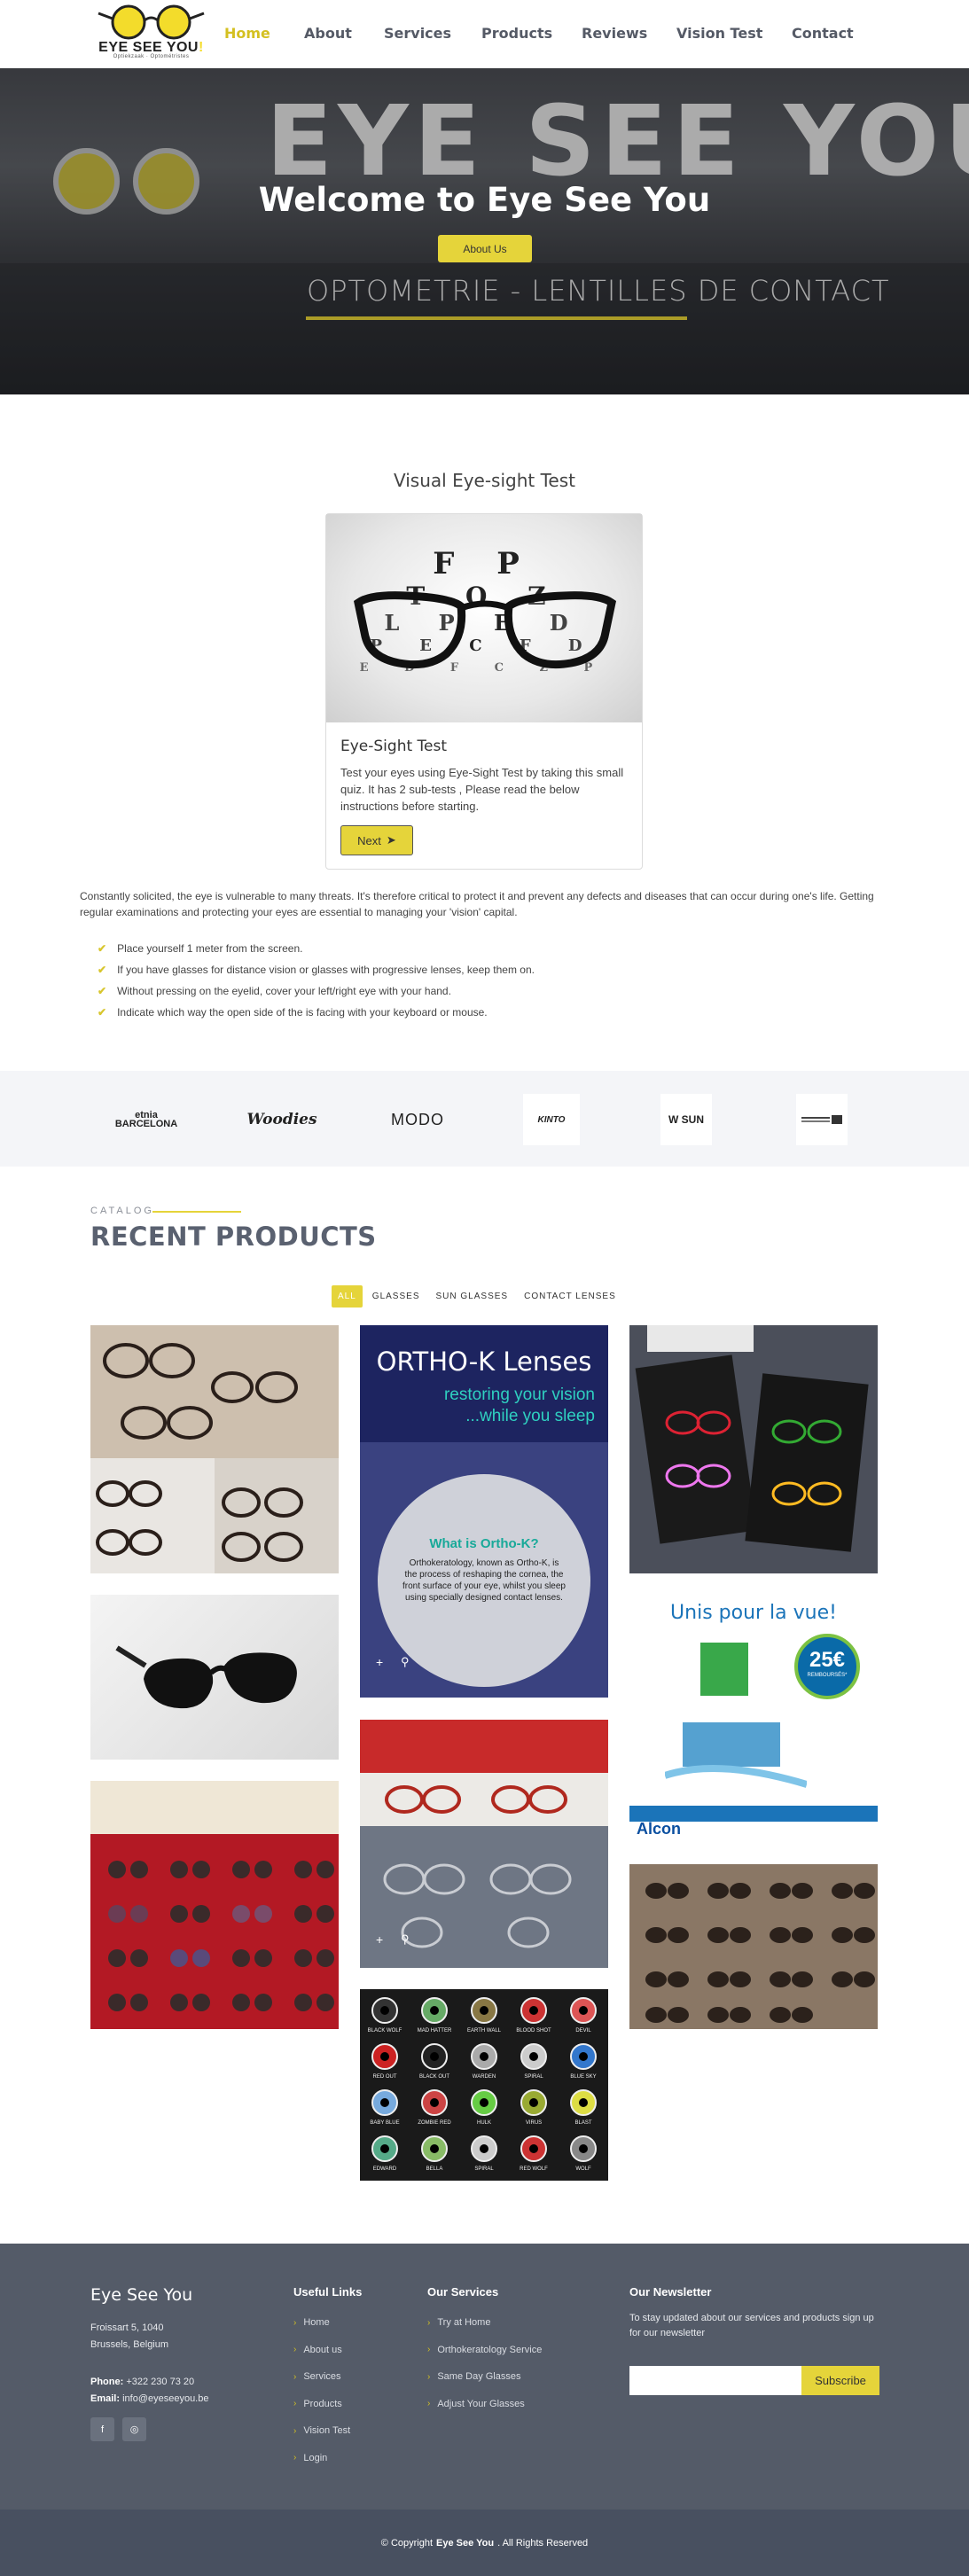  I want to click on lens-label: HULK, so click(484, 2123).